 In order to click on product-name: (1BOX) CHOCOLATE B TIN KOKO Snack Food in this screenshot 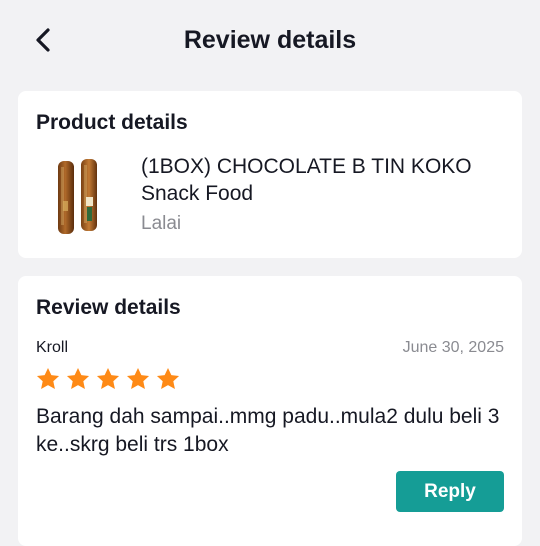, I will do `click(326, 180)`.